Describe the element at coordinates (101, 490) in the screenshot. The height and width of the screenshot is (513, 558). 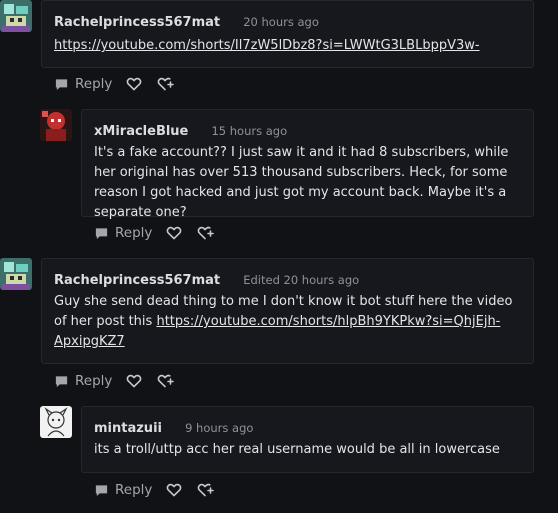
I see `chat-bubble-icon` at that location.